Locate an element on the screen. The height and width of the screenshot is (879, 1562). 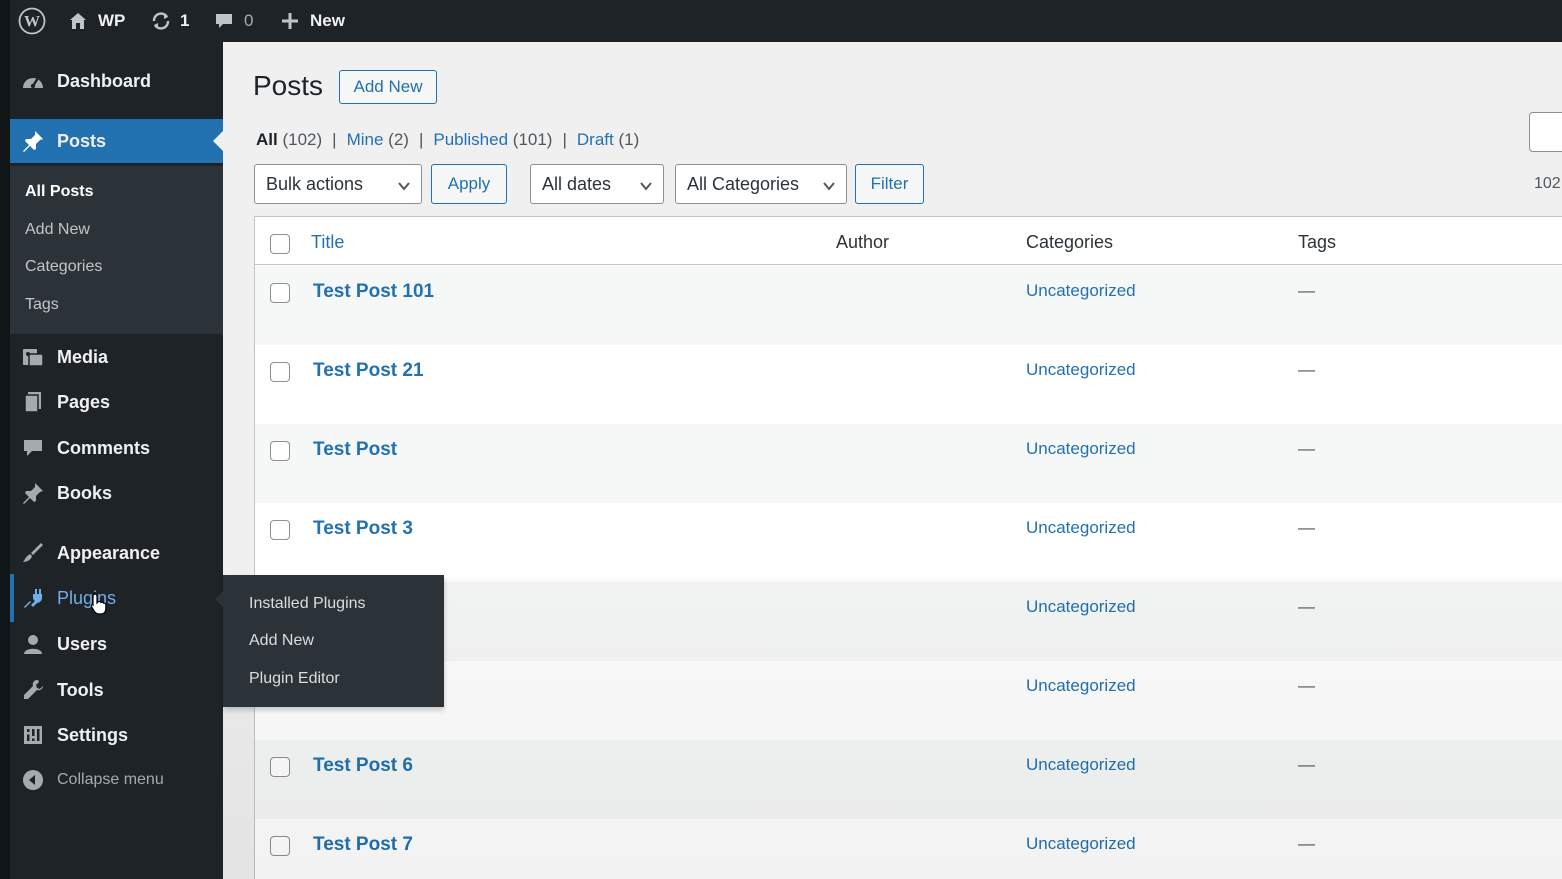
view-all: All (102) is located at coordinates (289, 140).